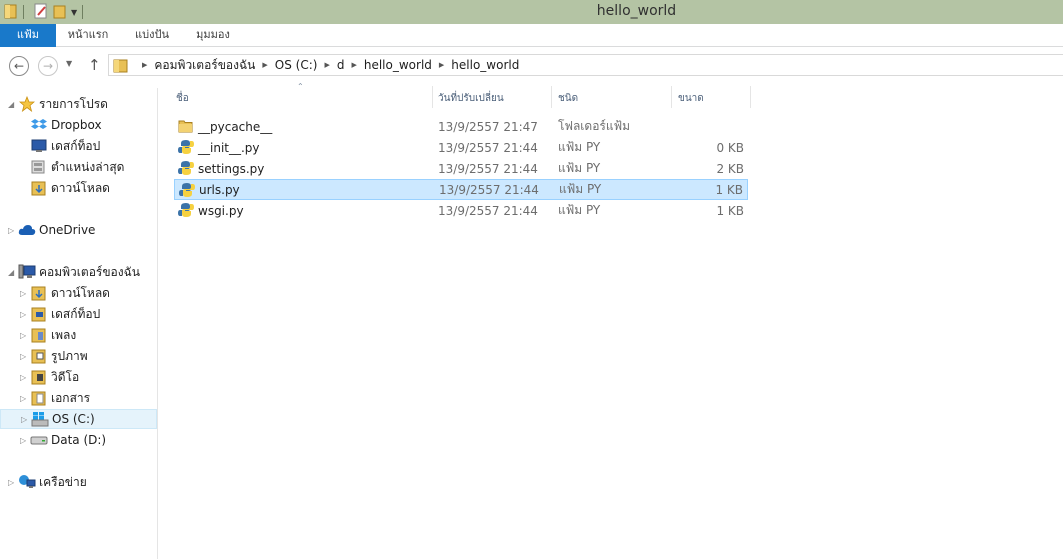 The height and width of the screenshot is (559, 1063). Describe the element at coordinates (28, 35) in the screenshot. I see `tab-file: แฟ้ม` at that location.